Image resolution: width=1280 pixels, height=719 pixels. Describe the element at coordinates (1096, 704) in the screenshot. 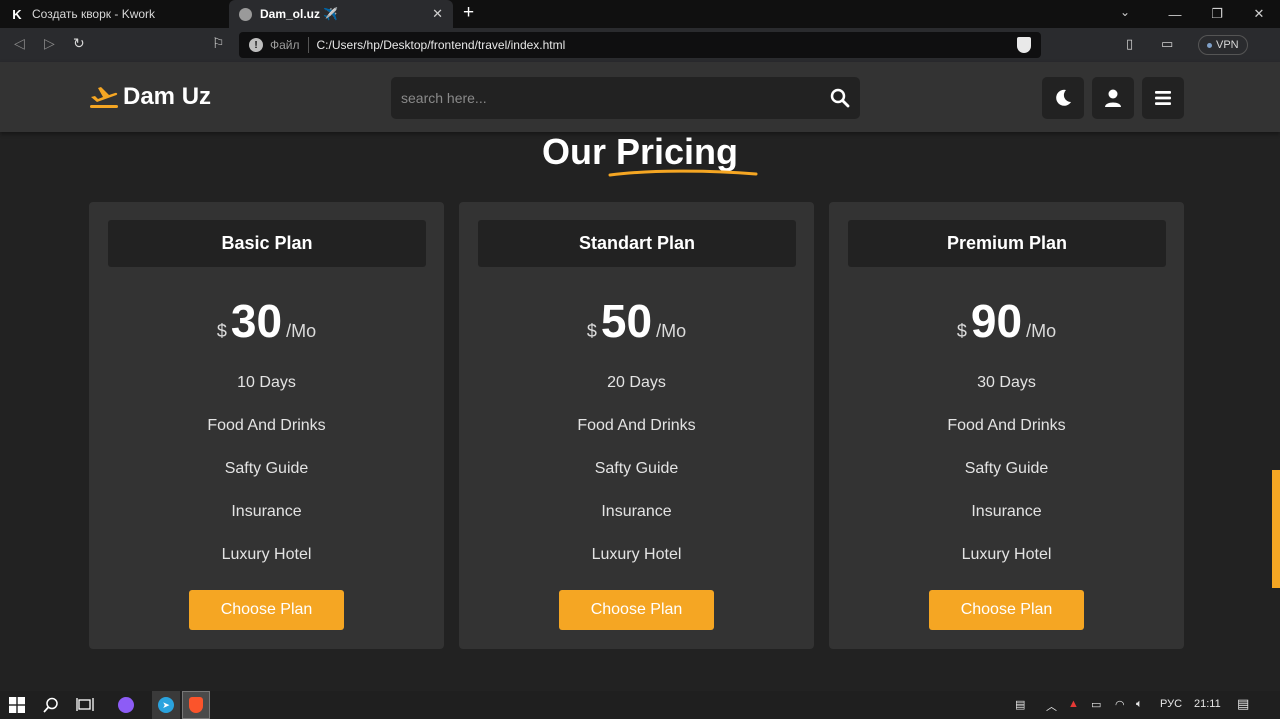

I see `battery-icon: ▭` at that location.